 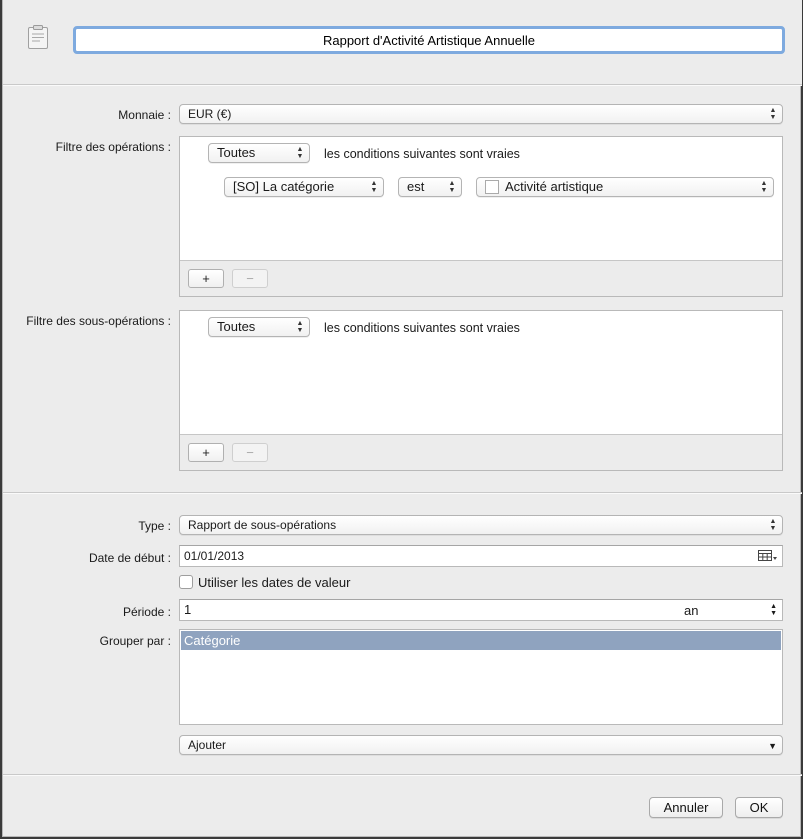 I want to click on cancel-button: Annuler, so click(x=686, y=807).